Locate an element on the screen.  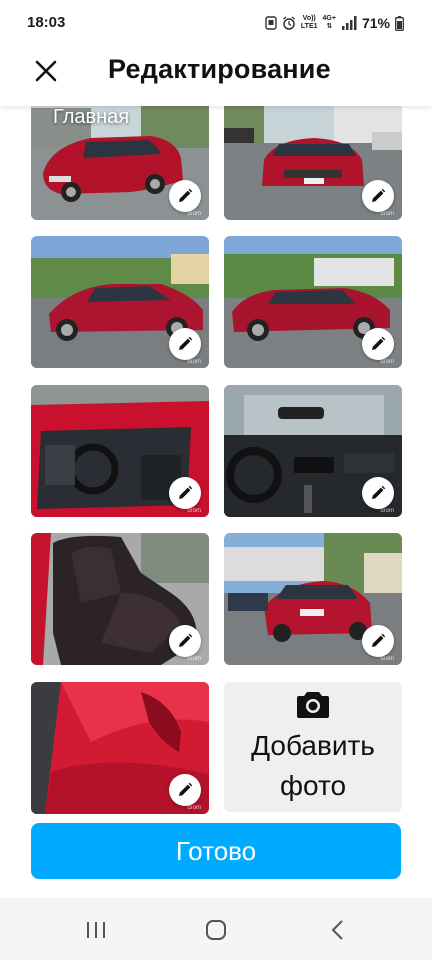
add-photo-line1: Добавить is located at coordinates (313, 745).